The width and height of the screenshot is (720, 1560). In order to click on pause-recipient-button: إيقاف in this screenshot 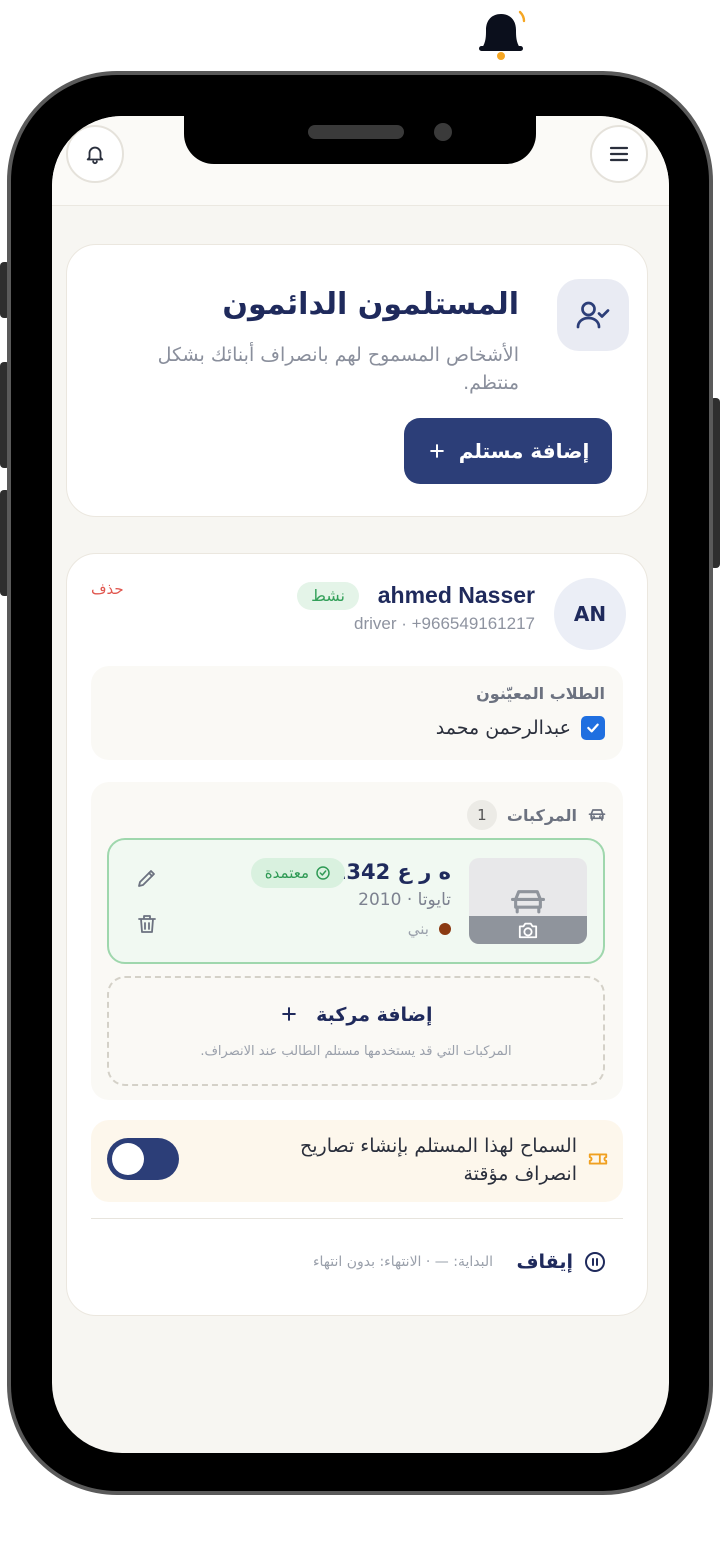, I will do `click(561, 1262)`.